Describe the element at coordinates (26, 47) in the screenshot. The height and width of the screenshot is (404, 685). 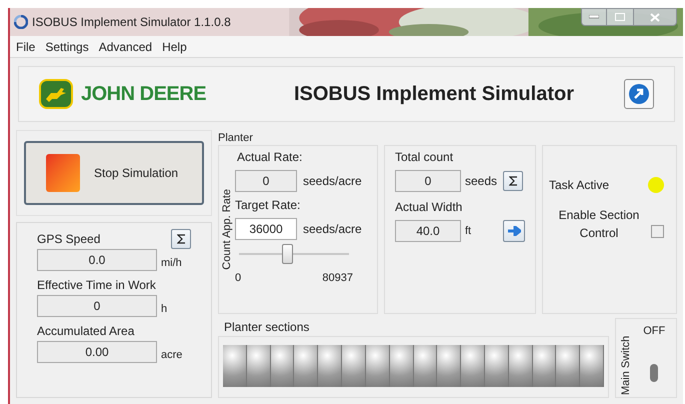
I see `menu-item: File` at that location.